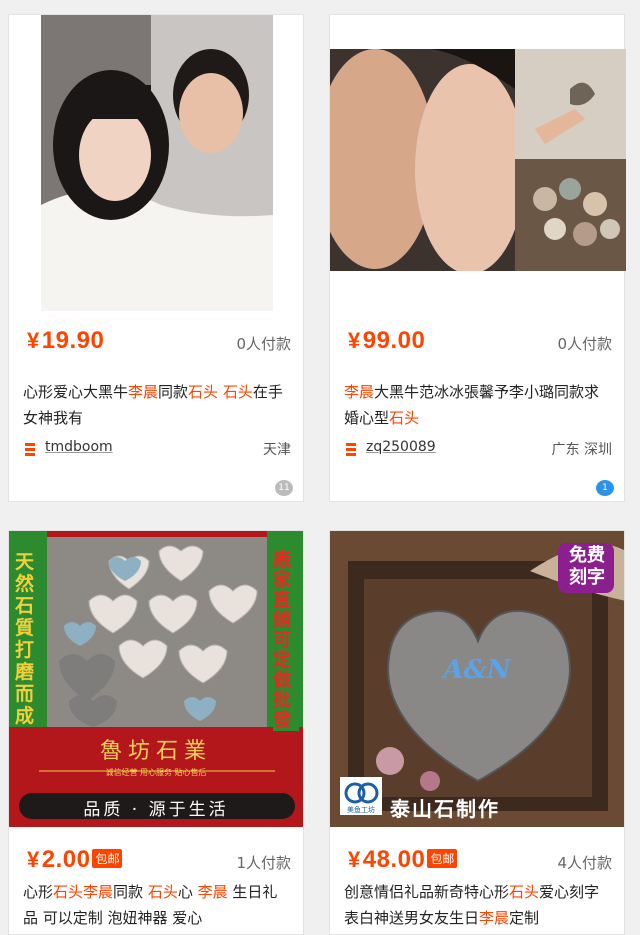 Image resolution: width=640 pixels, height=935 pixels. I want to click on image-logo-label: 美鱼工坊, so click(361, 810).